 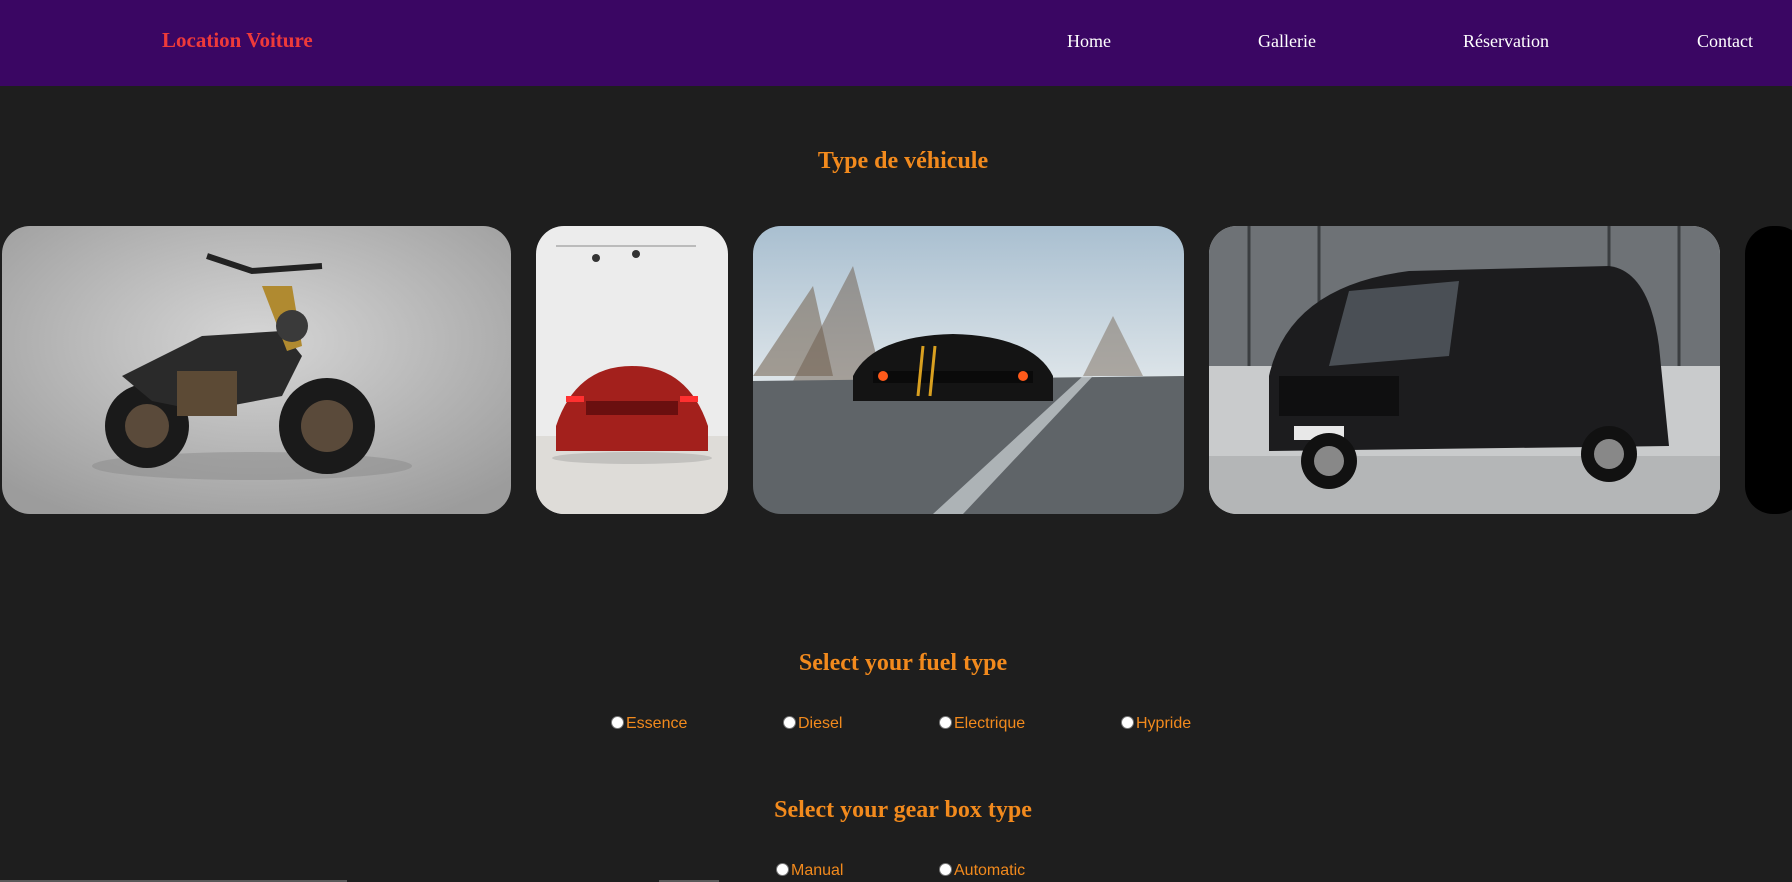 I want to click on red-sports-car-image, so click(x=632, y=370).